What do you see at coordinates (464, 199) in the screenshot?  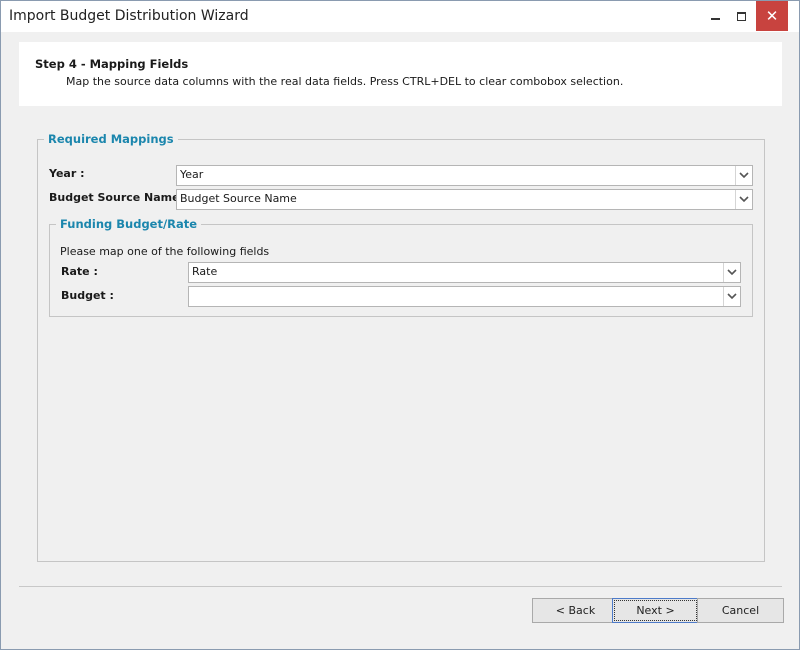 I see `budget-source-name-combobox: Budget Source Name` at bounding box center [464, 199].